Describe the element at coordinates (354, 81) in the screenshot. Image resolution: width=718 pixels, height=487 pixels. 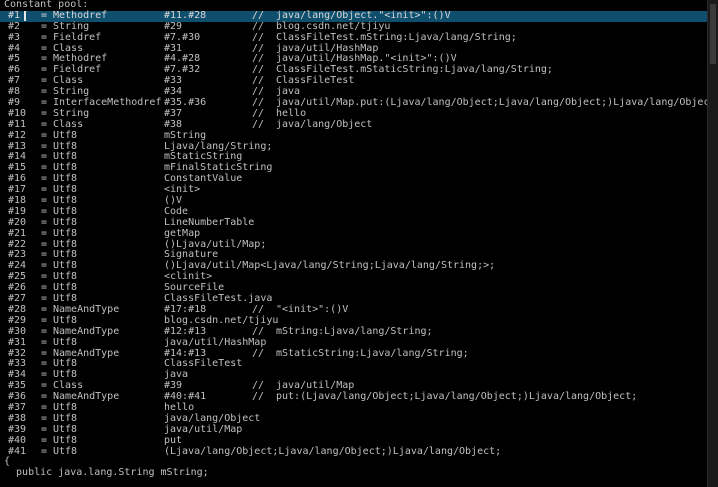
I see `table-row: #7 = Class #33//ClassFileTest` at that location.